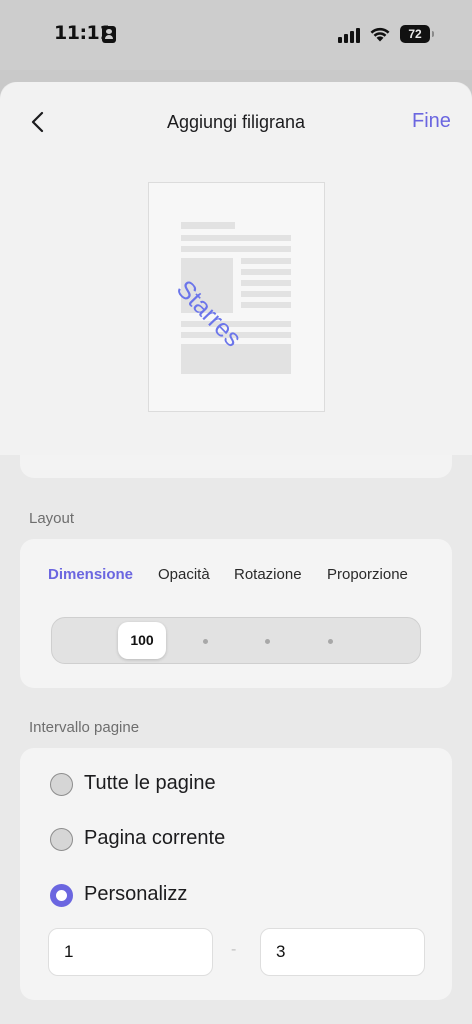 Image resolution: width=472 pixels, height=1024 pixels. What do you see at coordinates (236, 35) in the screenshot?
I see `status-bar: 11:11 72` at bounding box center [236, 35].